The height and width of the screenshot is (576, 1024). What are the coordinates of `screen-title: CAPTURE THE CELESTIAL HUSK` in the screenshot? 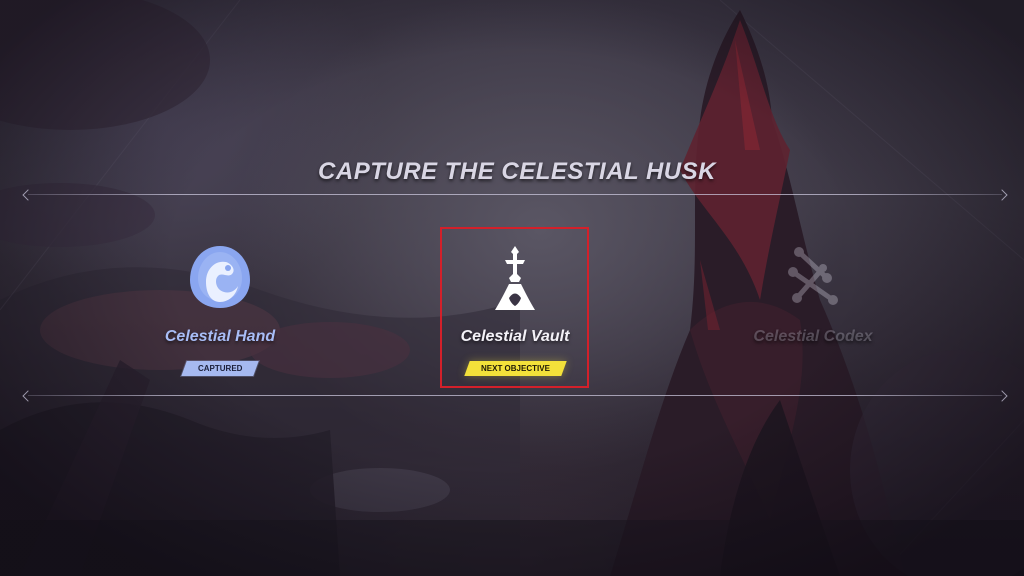 It's located at (517, 171).